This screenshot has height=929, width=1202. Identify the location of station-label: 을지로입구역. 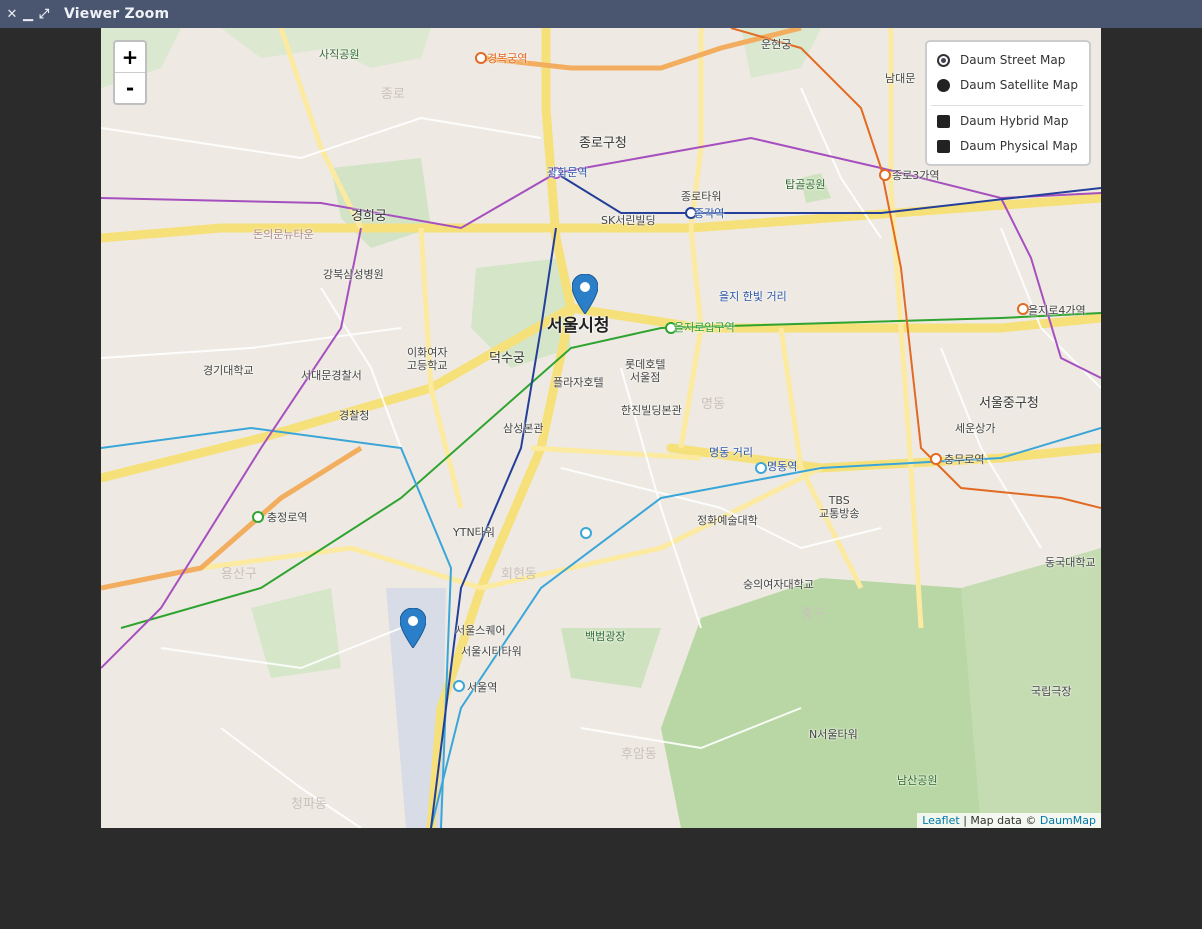
(704, 327).